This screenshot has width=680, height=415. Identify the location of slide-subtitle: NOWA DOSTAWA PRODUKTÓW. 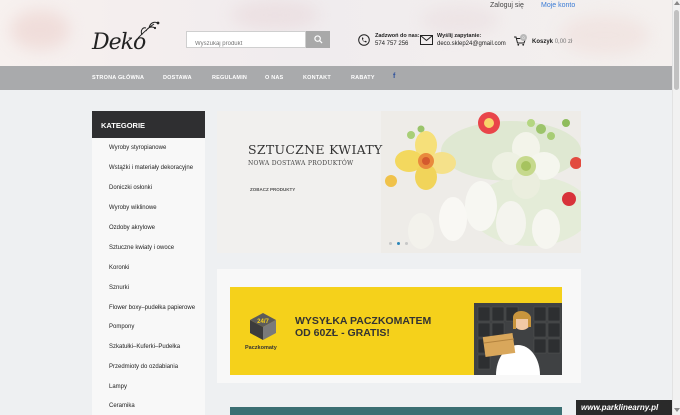
(301, 163).